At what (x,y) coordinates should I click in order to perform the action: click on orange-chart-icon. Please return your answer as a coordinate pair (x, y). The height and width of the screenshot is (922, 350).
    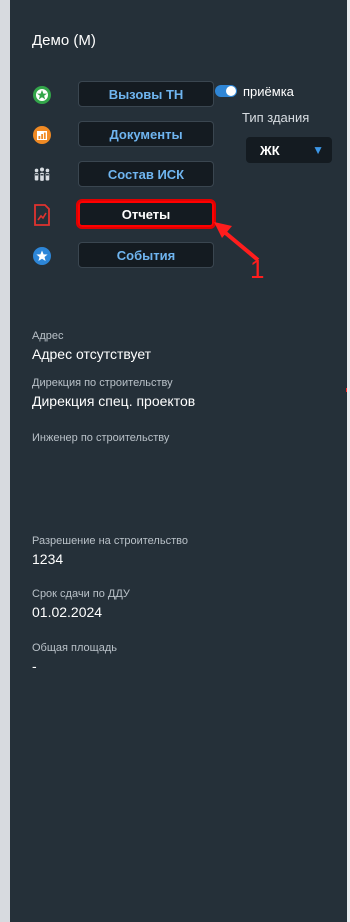
    Looking at the image, I should click on (42, 135).